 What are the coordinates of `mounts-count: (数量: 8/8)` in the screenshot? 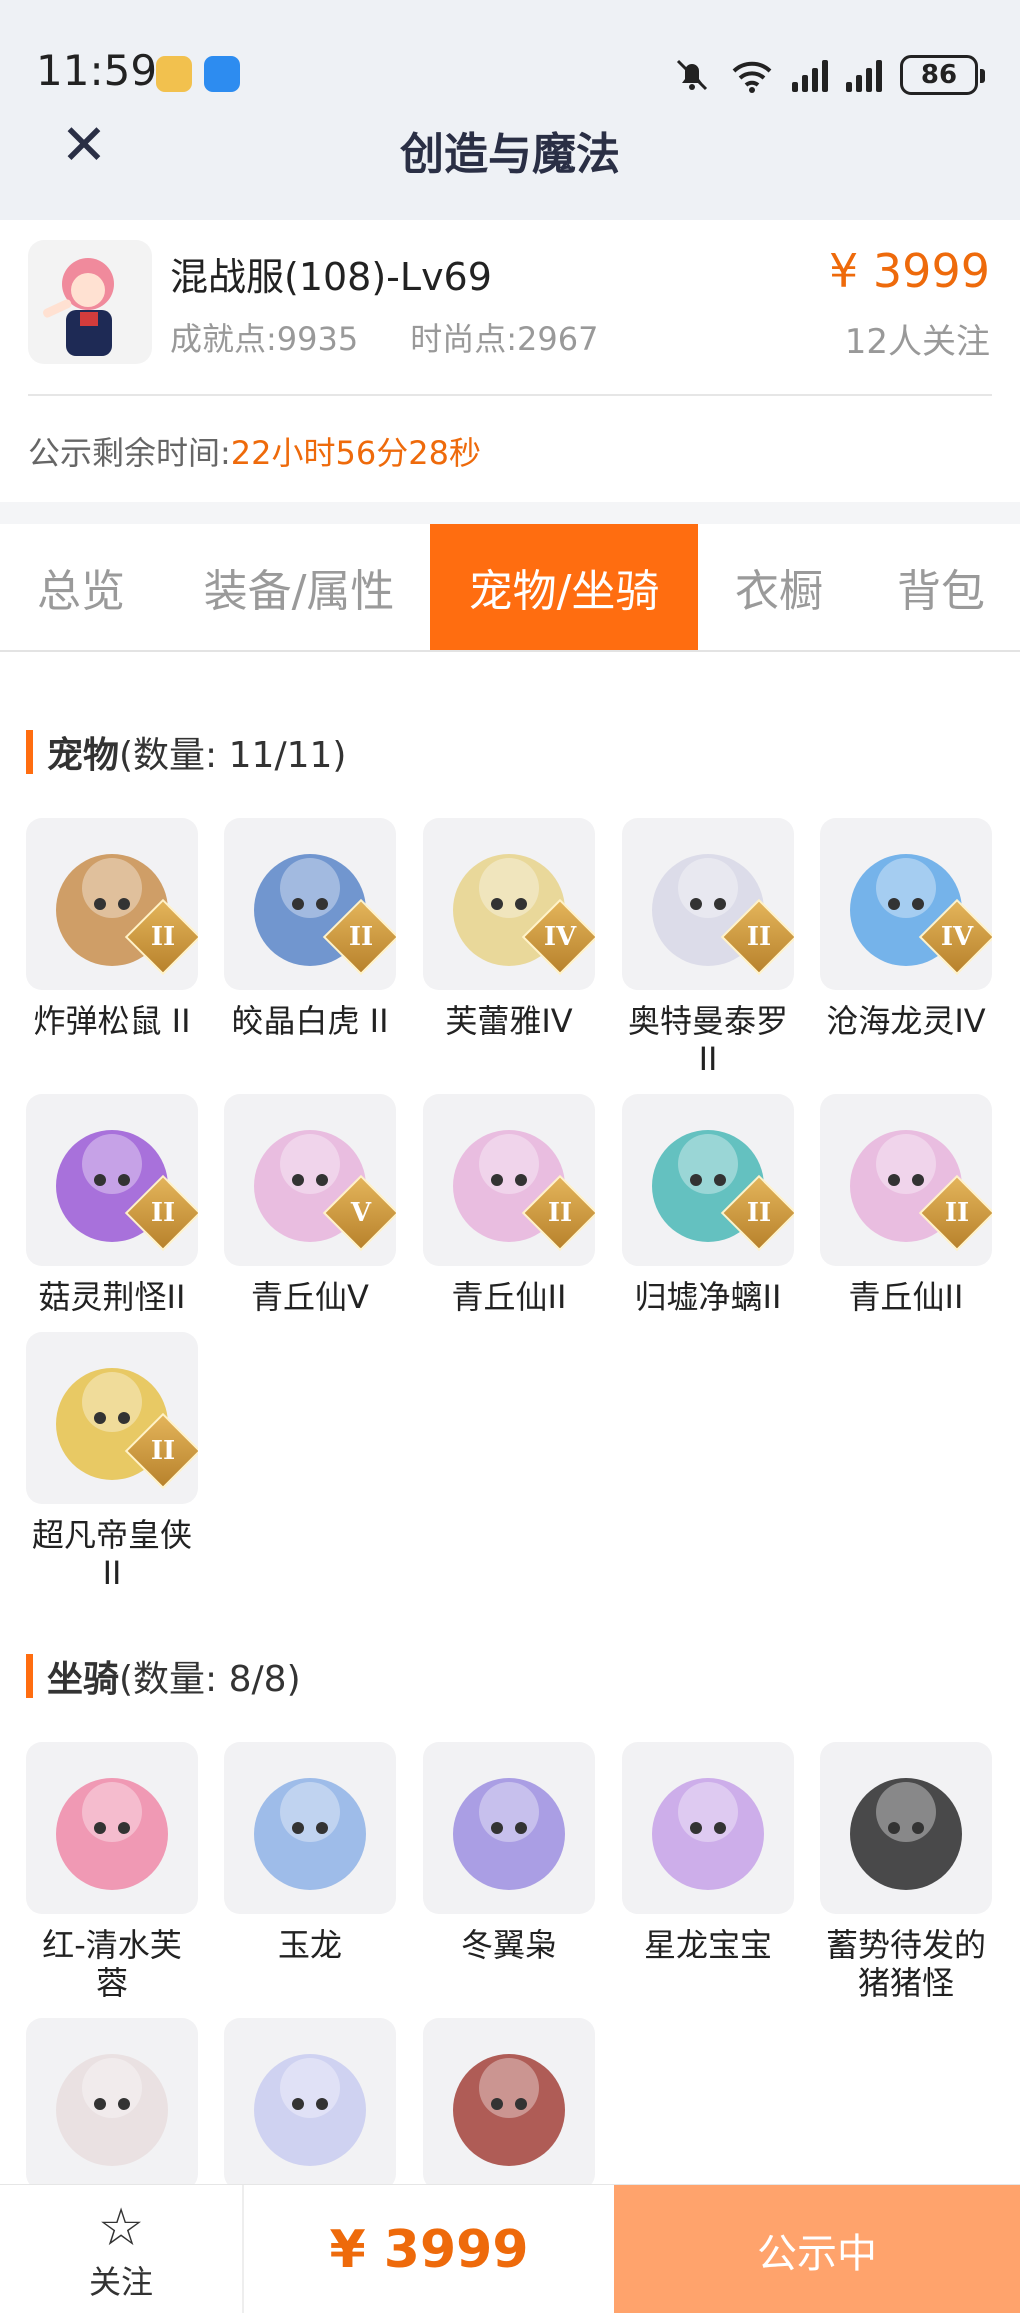 It's located at (210, 1679).